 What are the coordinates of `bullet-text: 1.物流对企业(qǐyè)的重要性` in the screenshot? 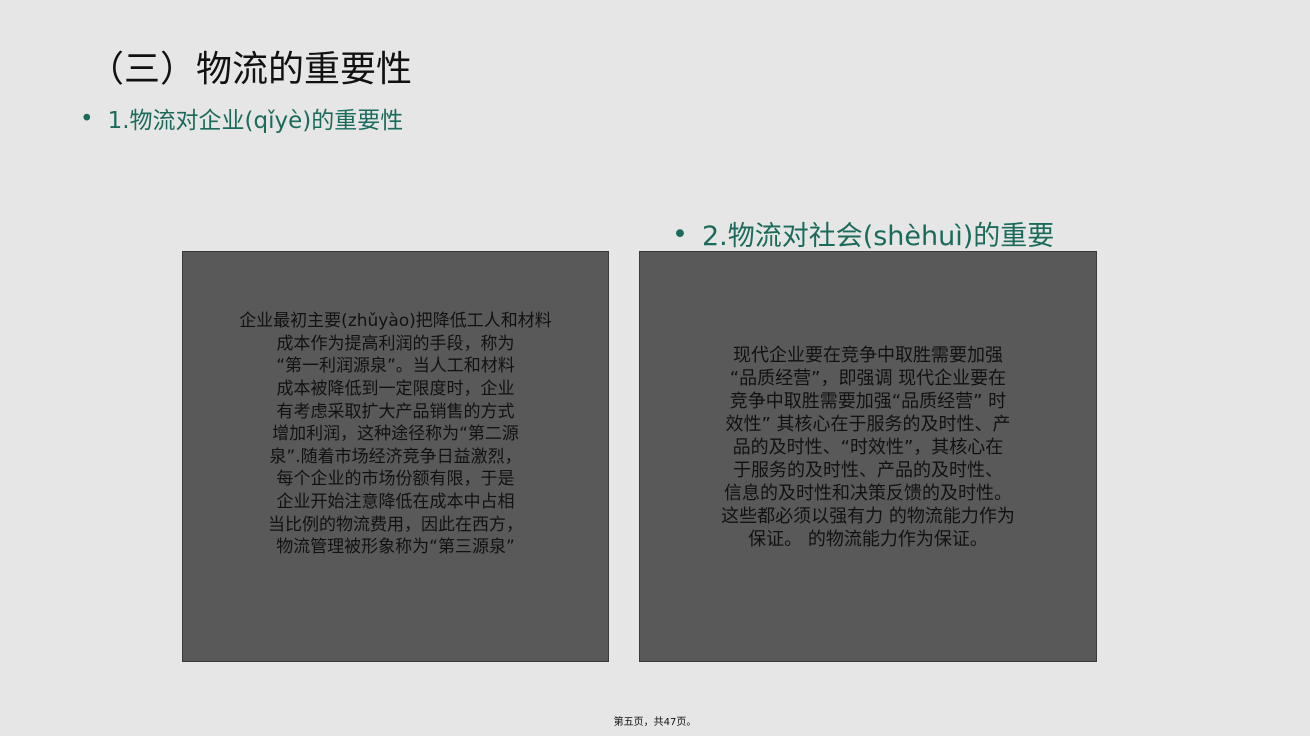 It's located at (255, 121).